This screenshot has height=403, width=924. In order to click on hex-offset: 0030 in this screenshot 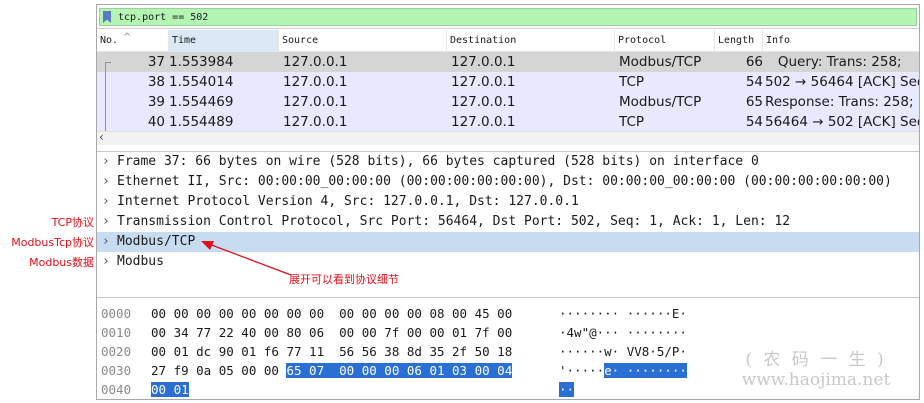, I will do `click(116, 370)`.